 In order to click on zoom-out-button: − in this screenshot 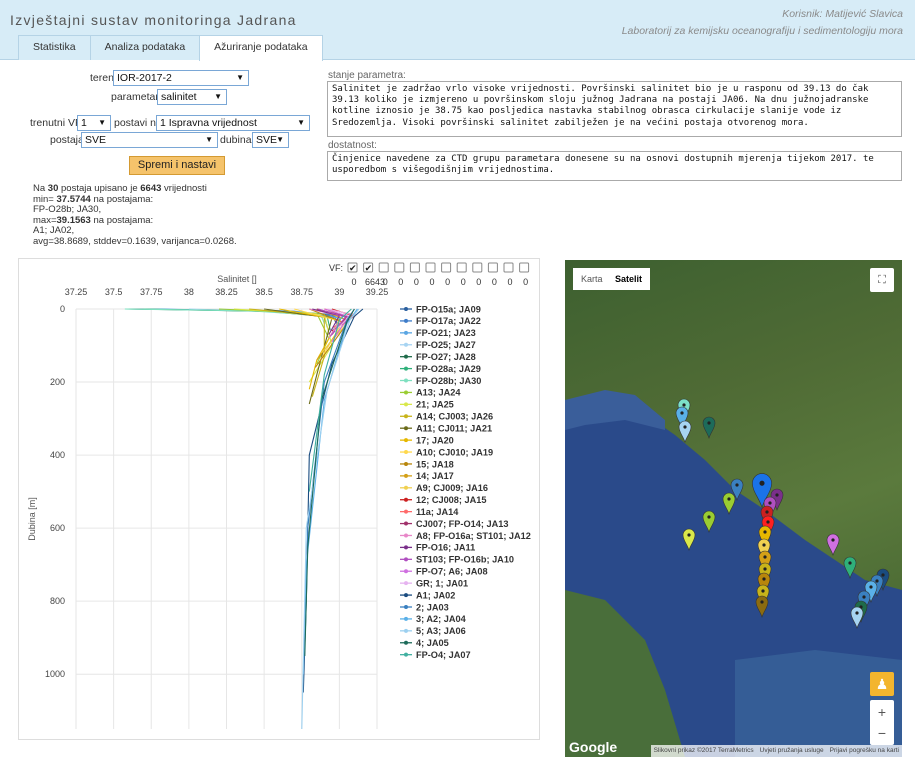, I will do `click(882, 733)`.